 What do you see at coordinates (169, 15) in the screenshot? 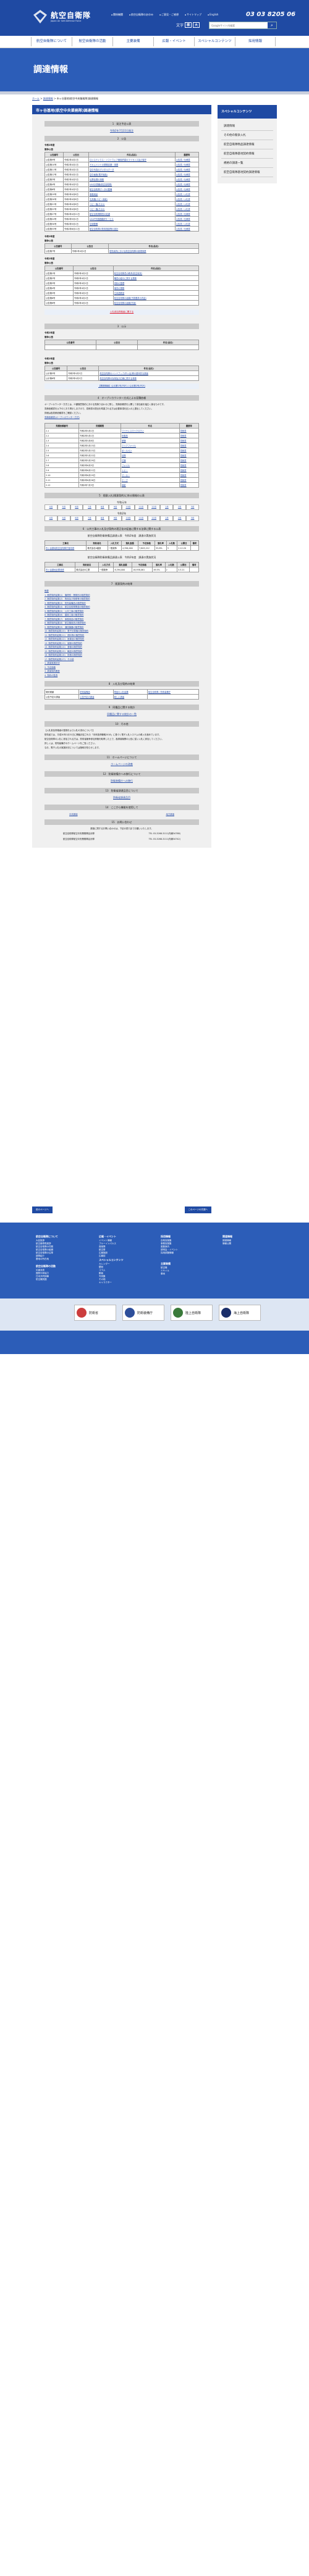
I see `utility-link-feedback: ご意見・ご感想` at bounding box center [169, 15].